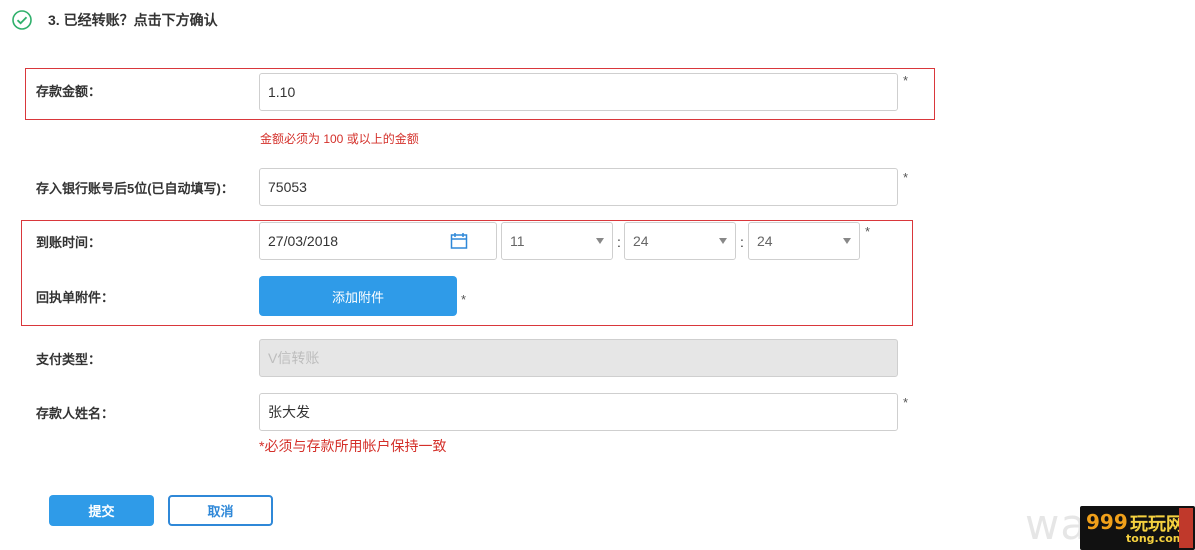  Describe the element at coordinates (294, 358) in the screenshot. I see `payment-type-placeholder: V信转账` at that location.